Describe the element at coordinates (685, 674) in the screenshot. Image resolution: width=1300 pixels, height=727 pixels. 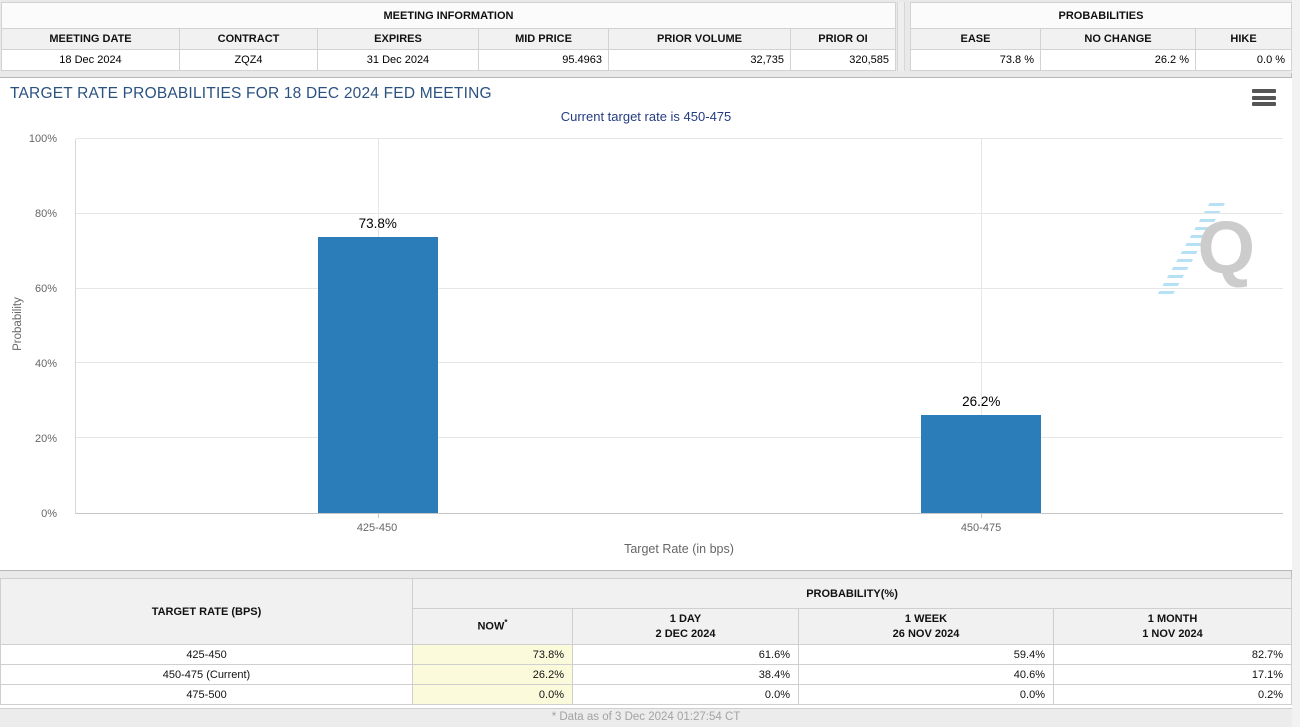
I see `day-value: 38.4%` at that location.